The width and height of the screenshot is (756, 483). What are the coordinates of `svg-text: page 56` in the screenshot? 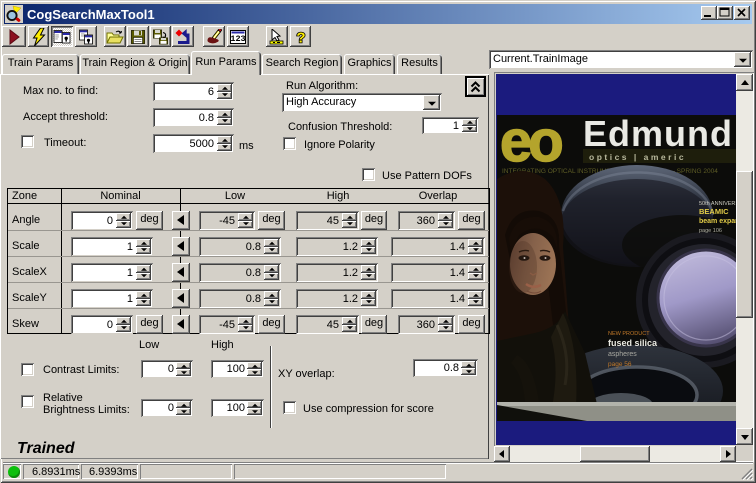 It's located at (620, 364).